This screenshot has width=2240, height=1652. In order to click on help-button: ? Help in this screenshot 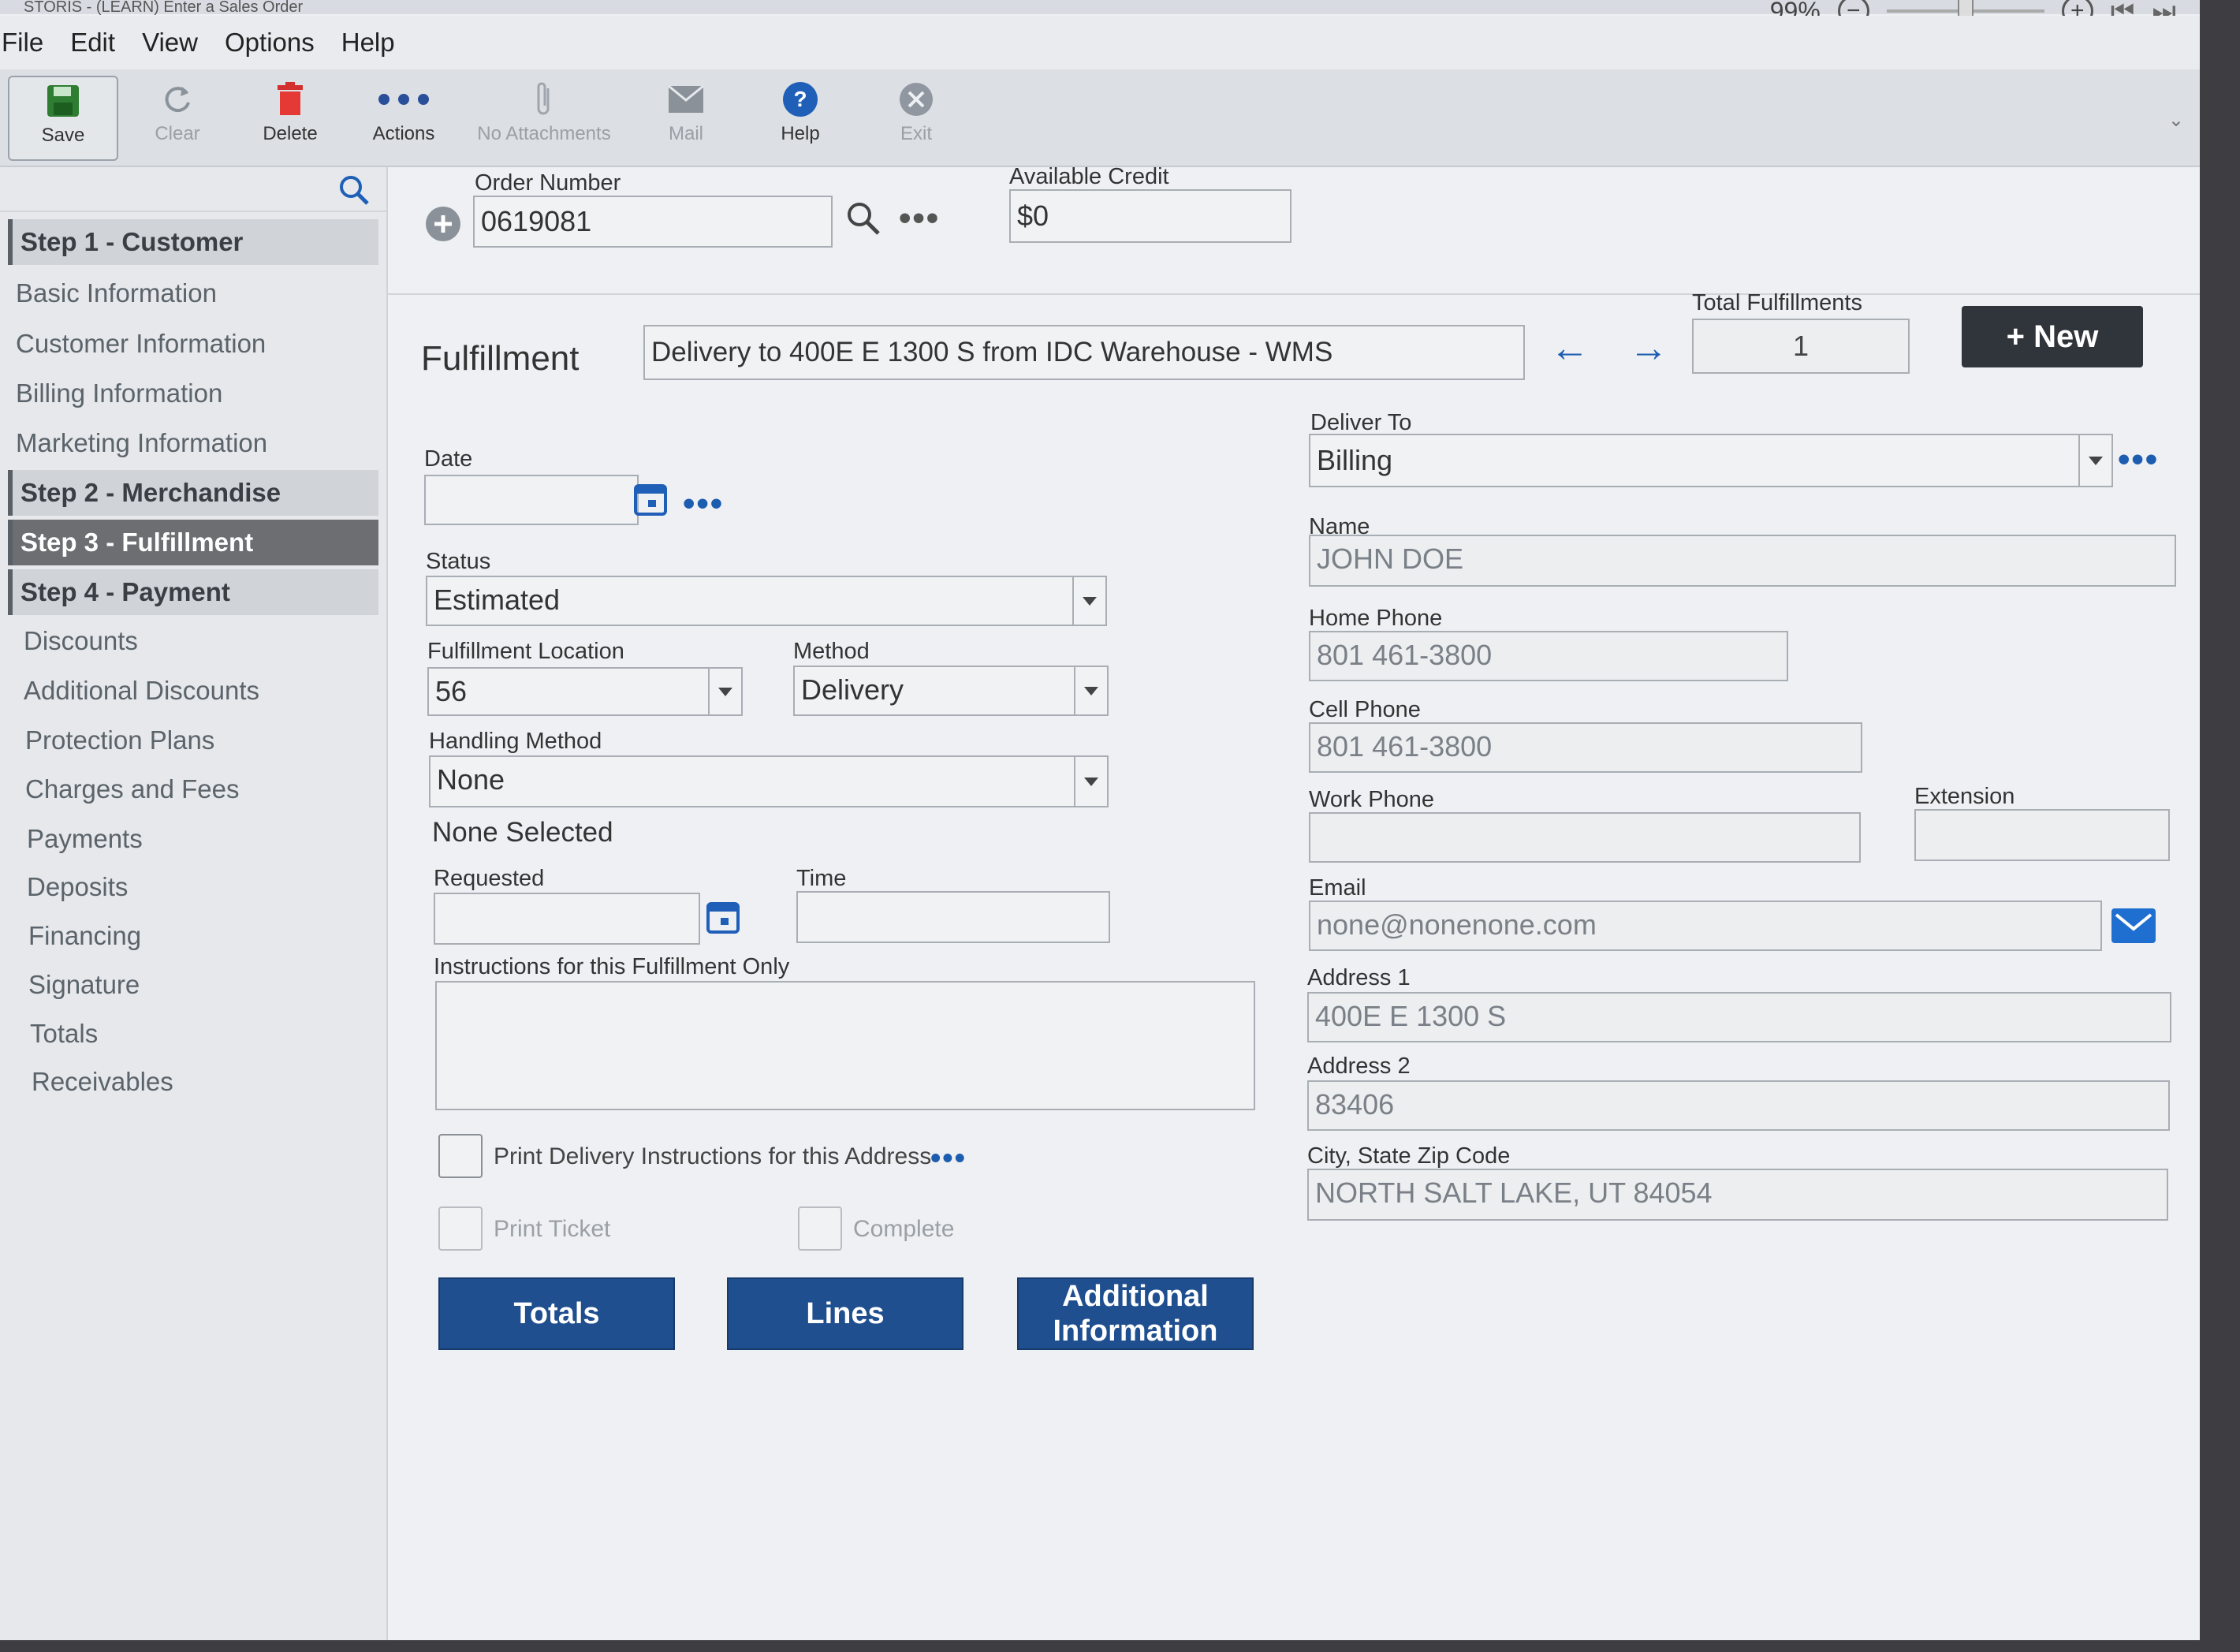, I will do `click(800, 119)`.